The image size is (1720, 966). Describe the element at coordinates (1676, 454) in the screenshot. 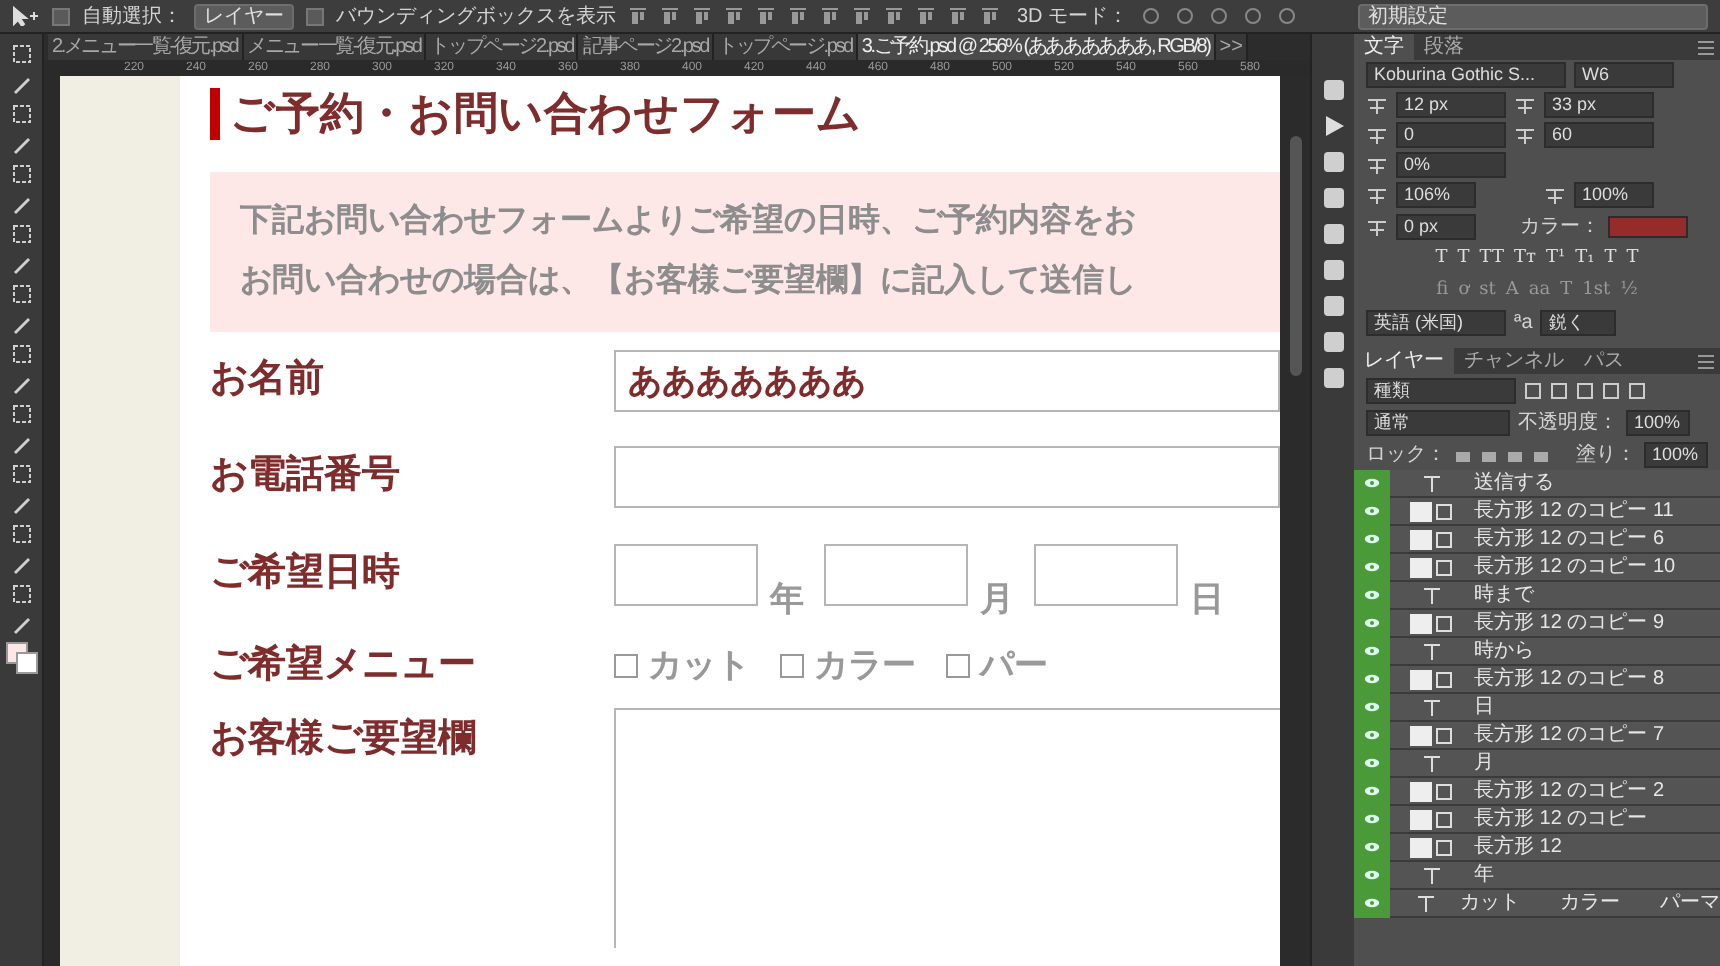

I see `fill-field: 100%` at that location.